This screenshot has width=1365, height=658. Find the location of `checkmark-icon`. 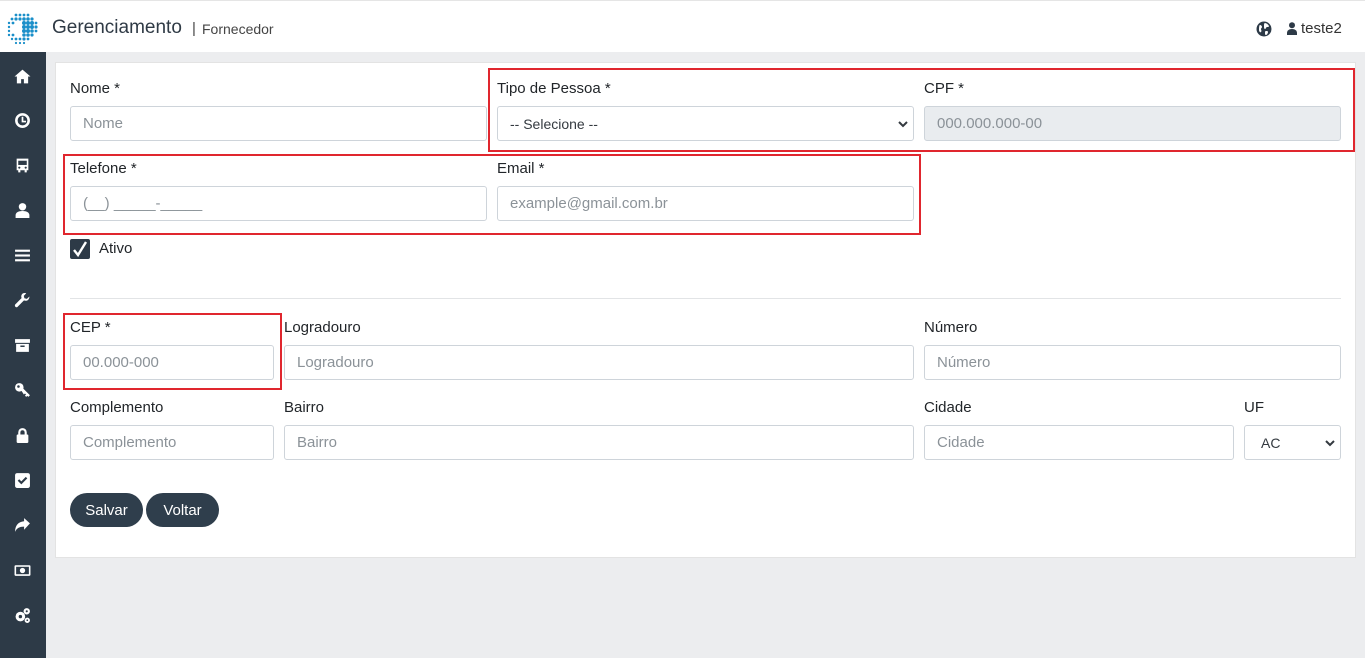

checkmark-icon is located at coordinates (80, 249).